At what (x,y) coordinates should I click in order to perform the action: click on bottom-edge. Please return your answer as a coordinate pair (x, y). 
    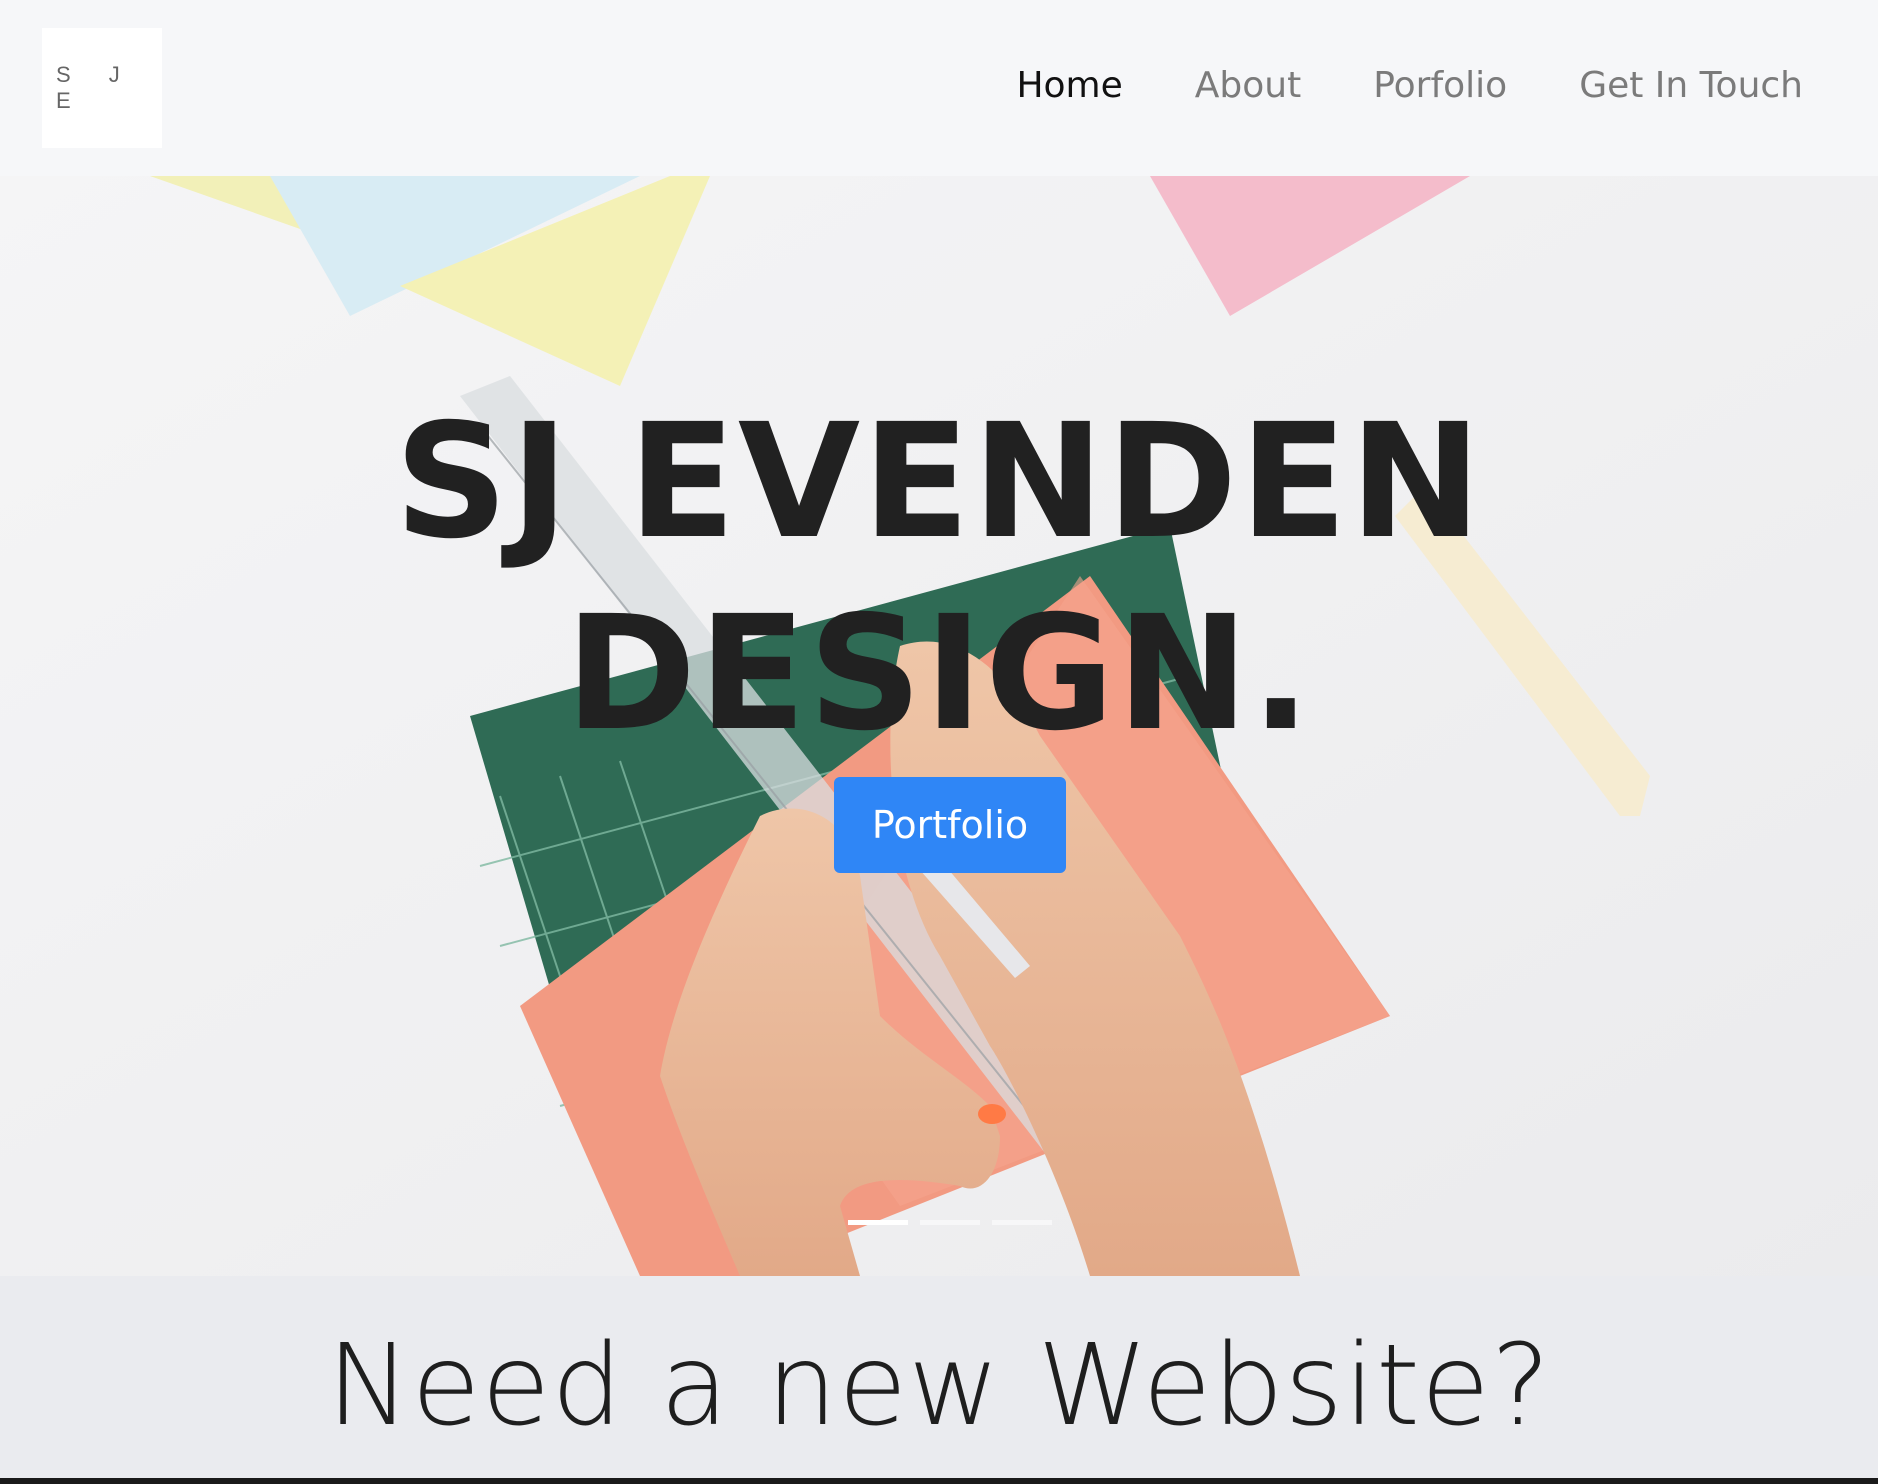
    Looking at the image, I should click on (939, 1481).